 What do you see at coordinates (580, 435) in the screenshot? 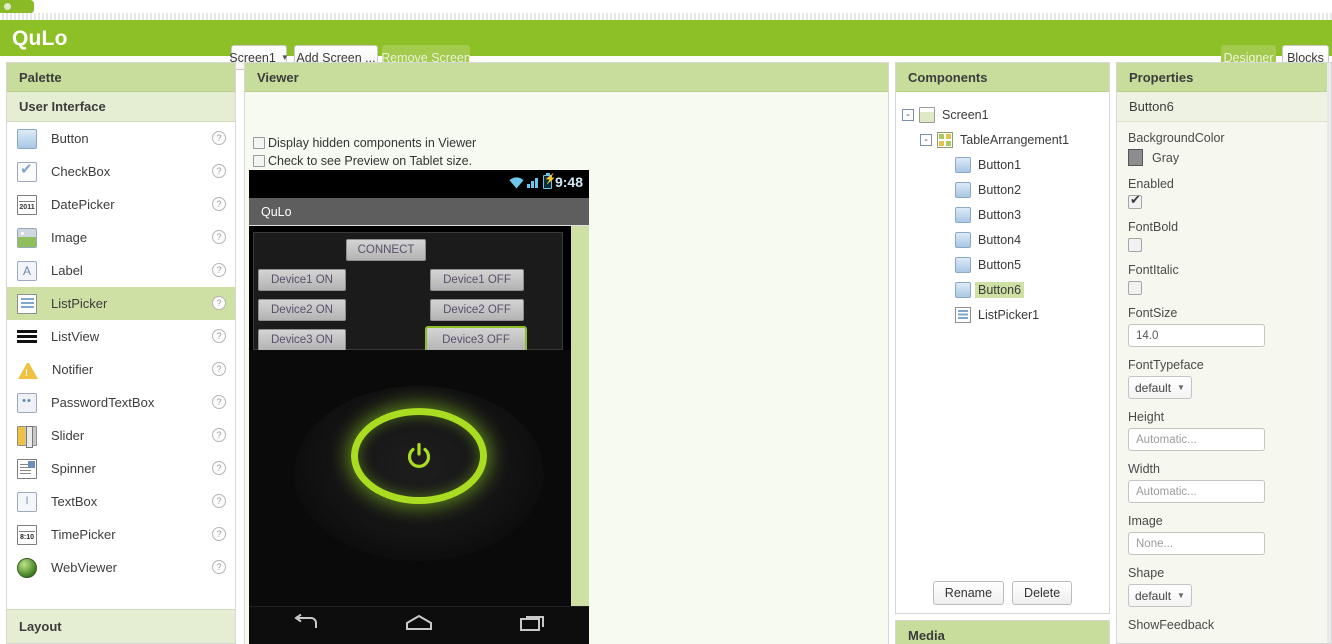
I see `non-visible-area-strip` at bounding box center [580, 435].